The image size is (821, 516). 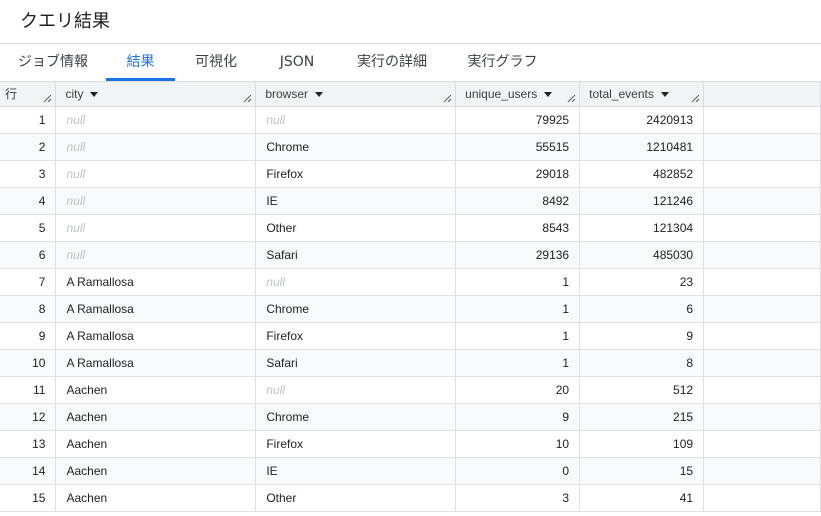 What do you see at coordinates (28, 336) in the screenshot?
I see `row-number-cell: 9` at bounding box center [28, 336].